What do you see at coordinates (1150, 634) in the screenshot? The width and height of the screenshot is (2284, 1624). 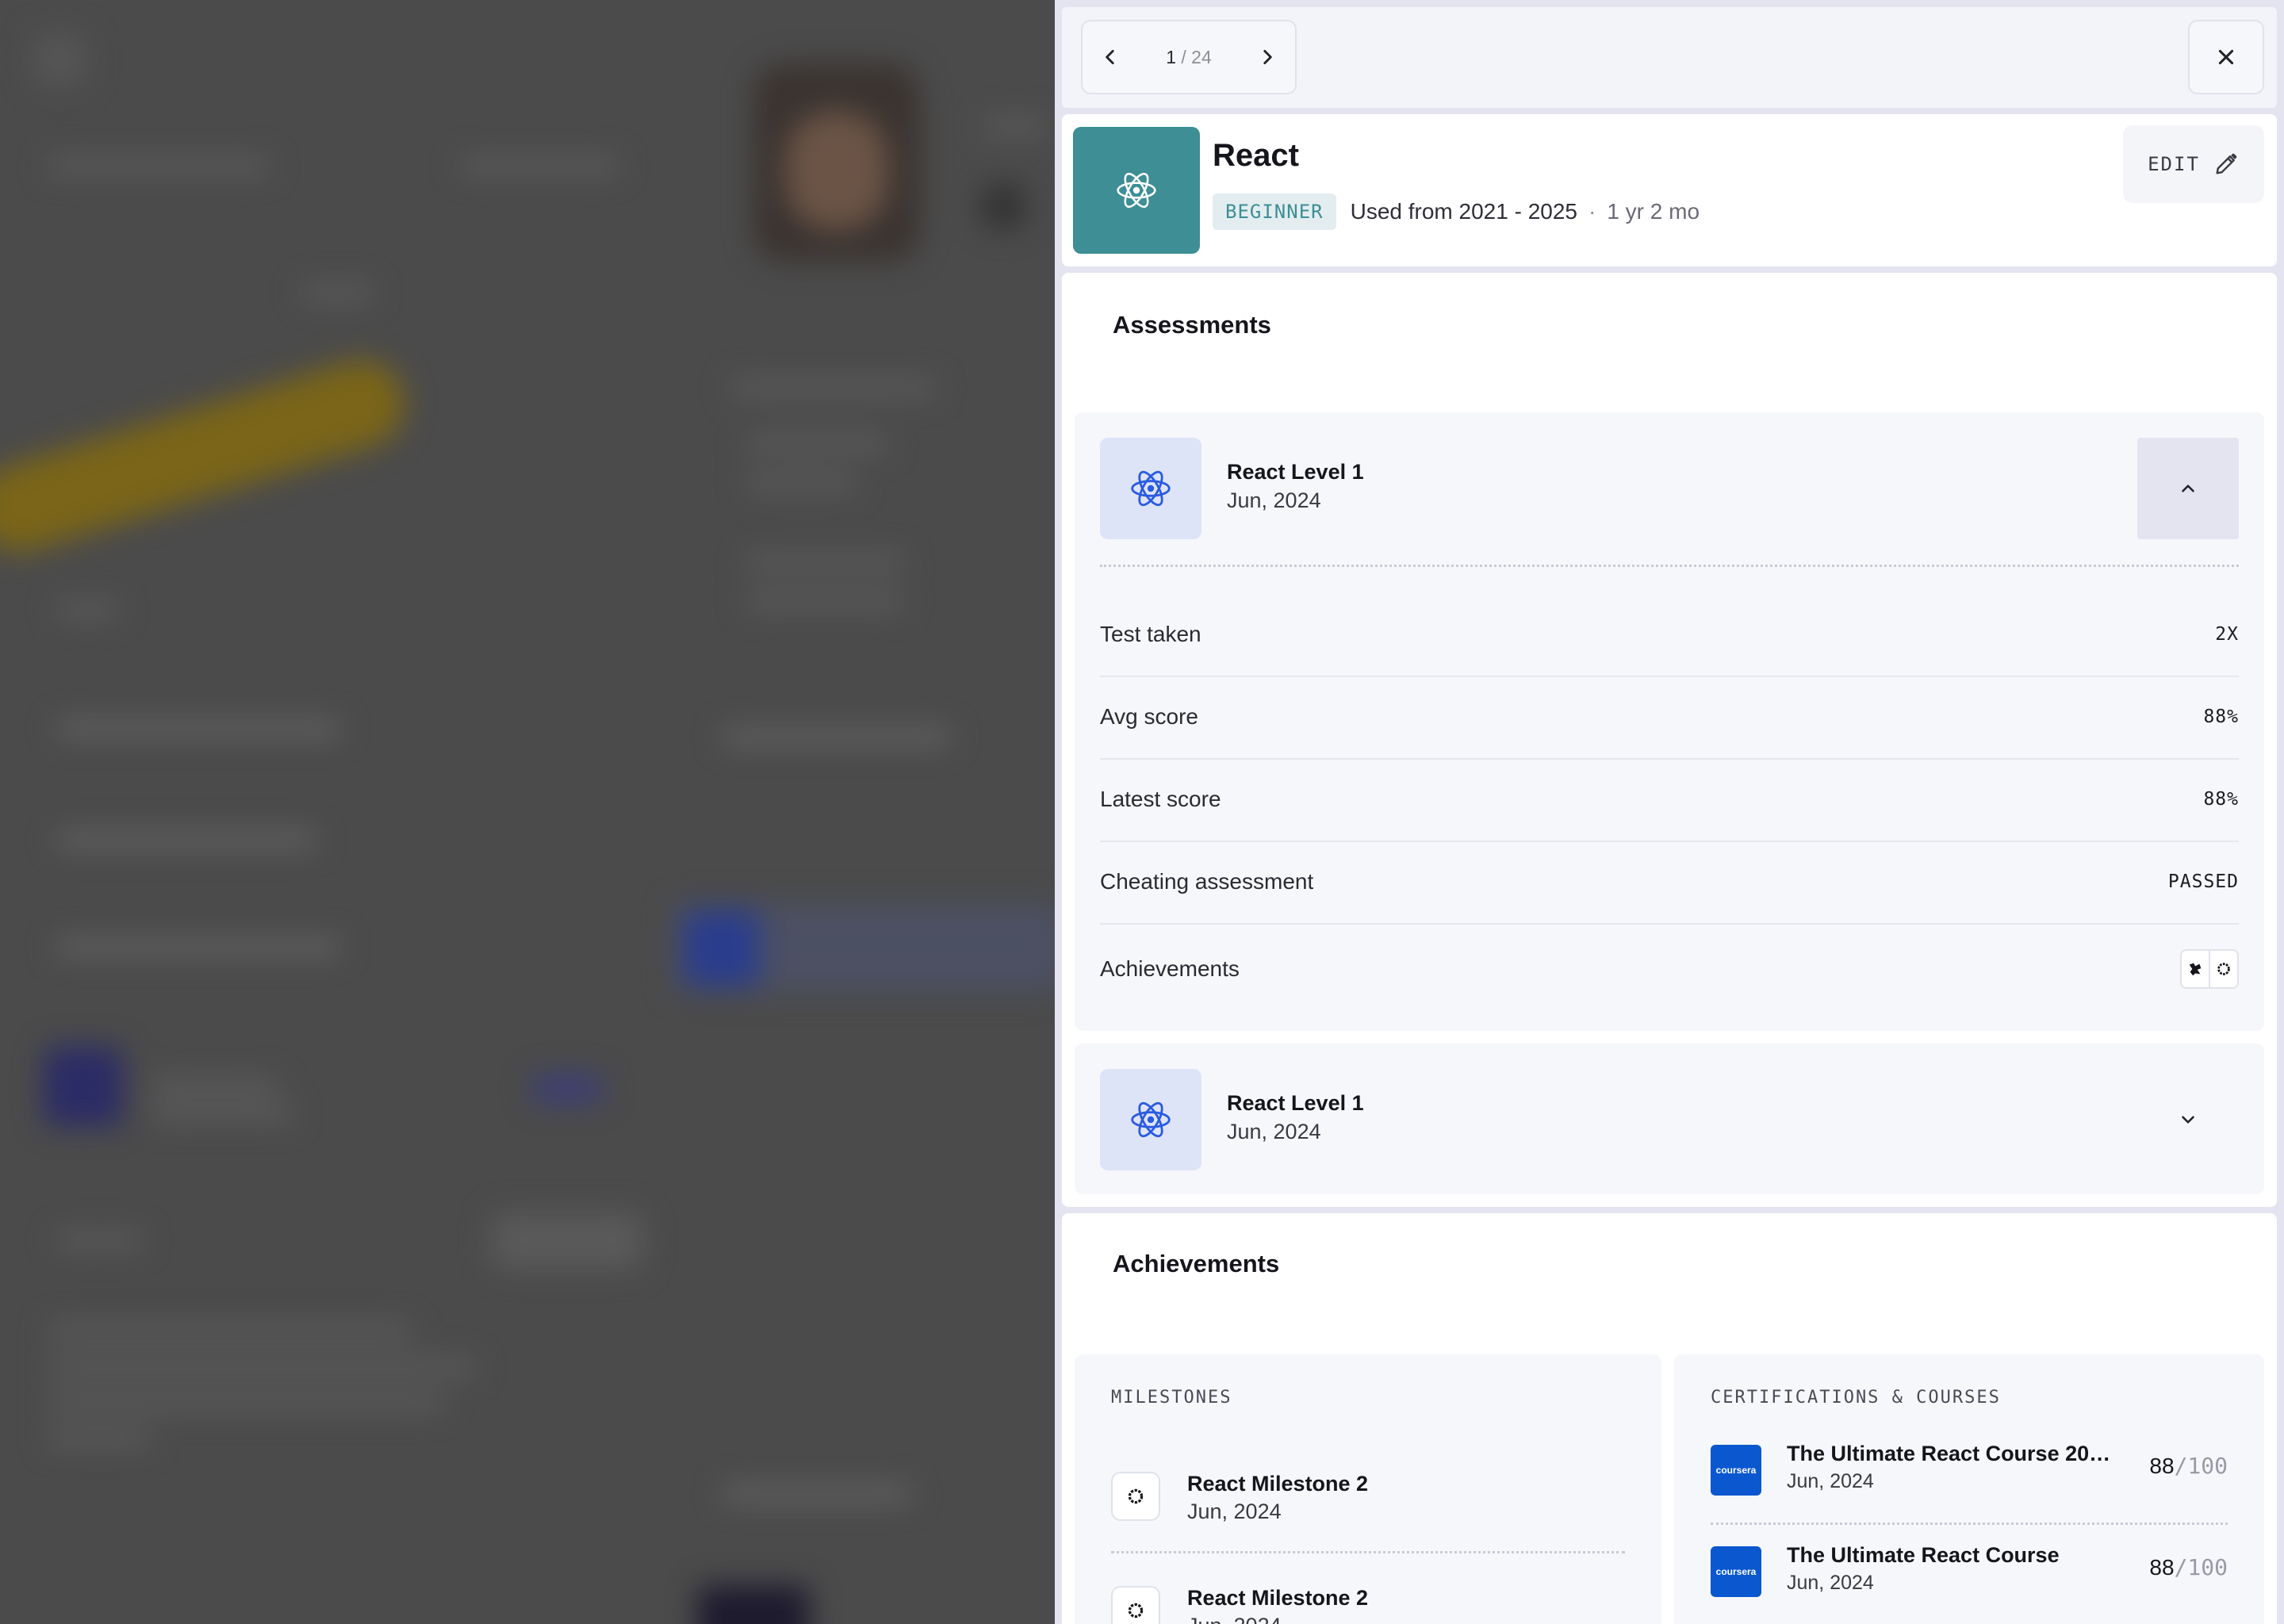 I see `stat-label: Test taken` at bounding box center [1150, 634].